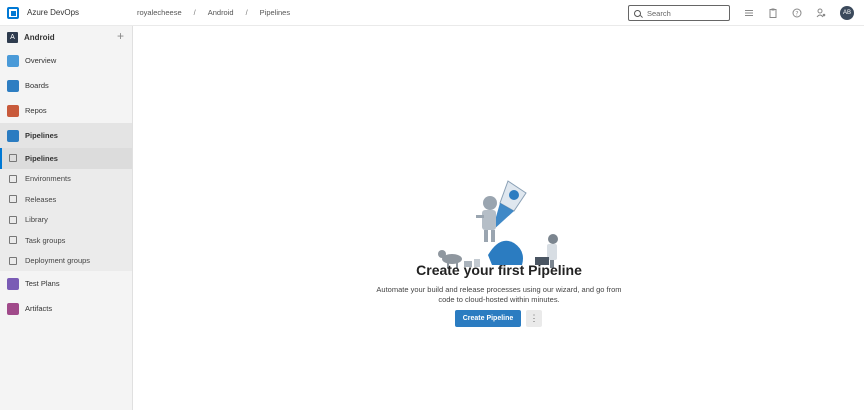 This screenshot has height=410, width=864. Describe the element at coordinates (36, 220) in the screenshot. I see `sidebar-subitem-label: Library` at that location.